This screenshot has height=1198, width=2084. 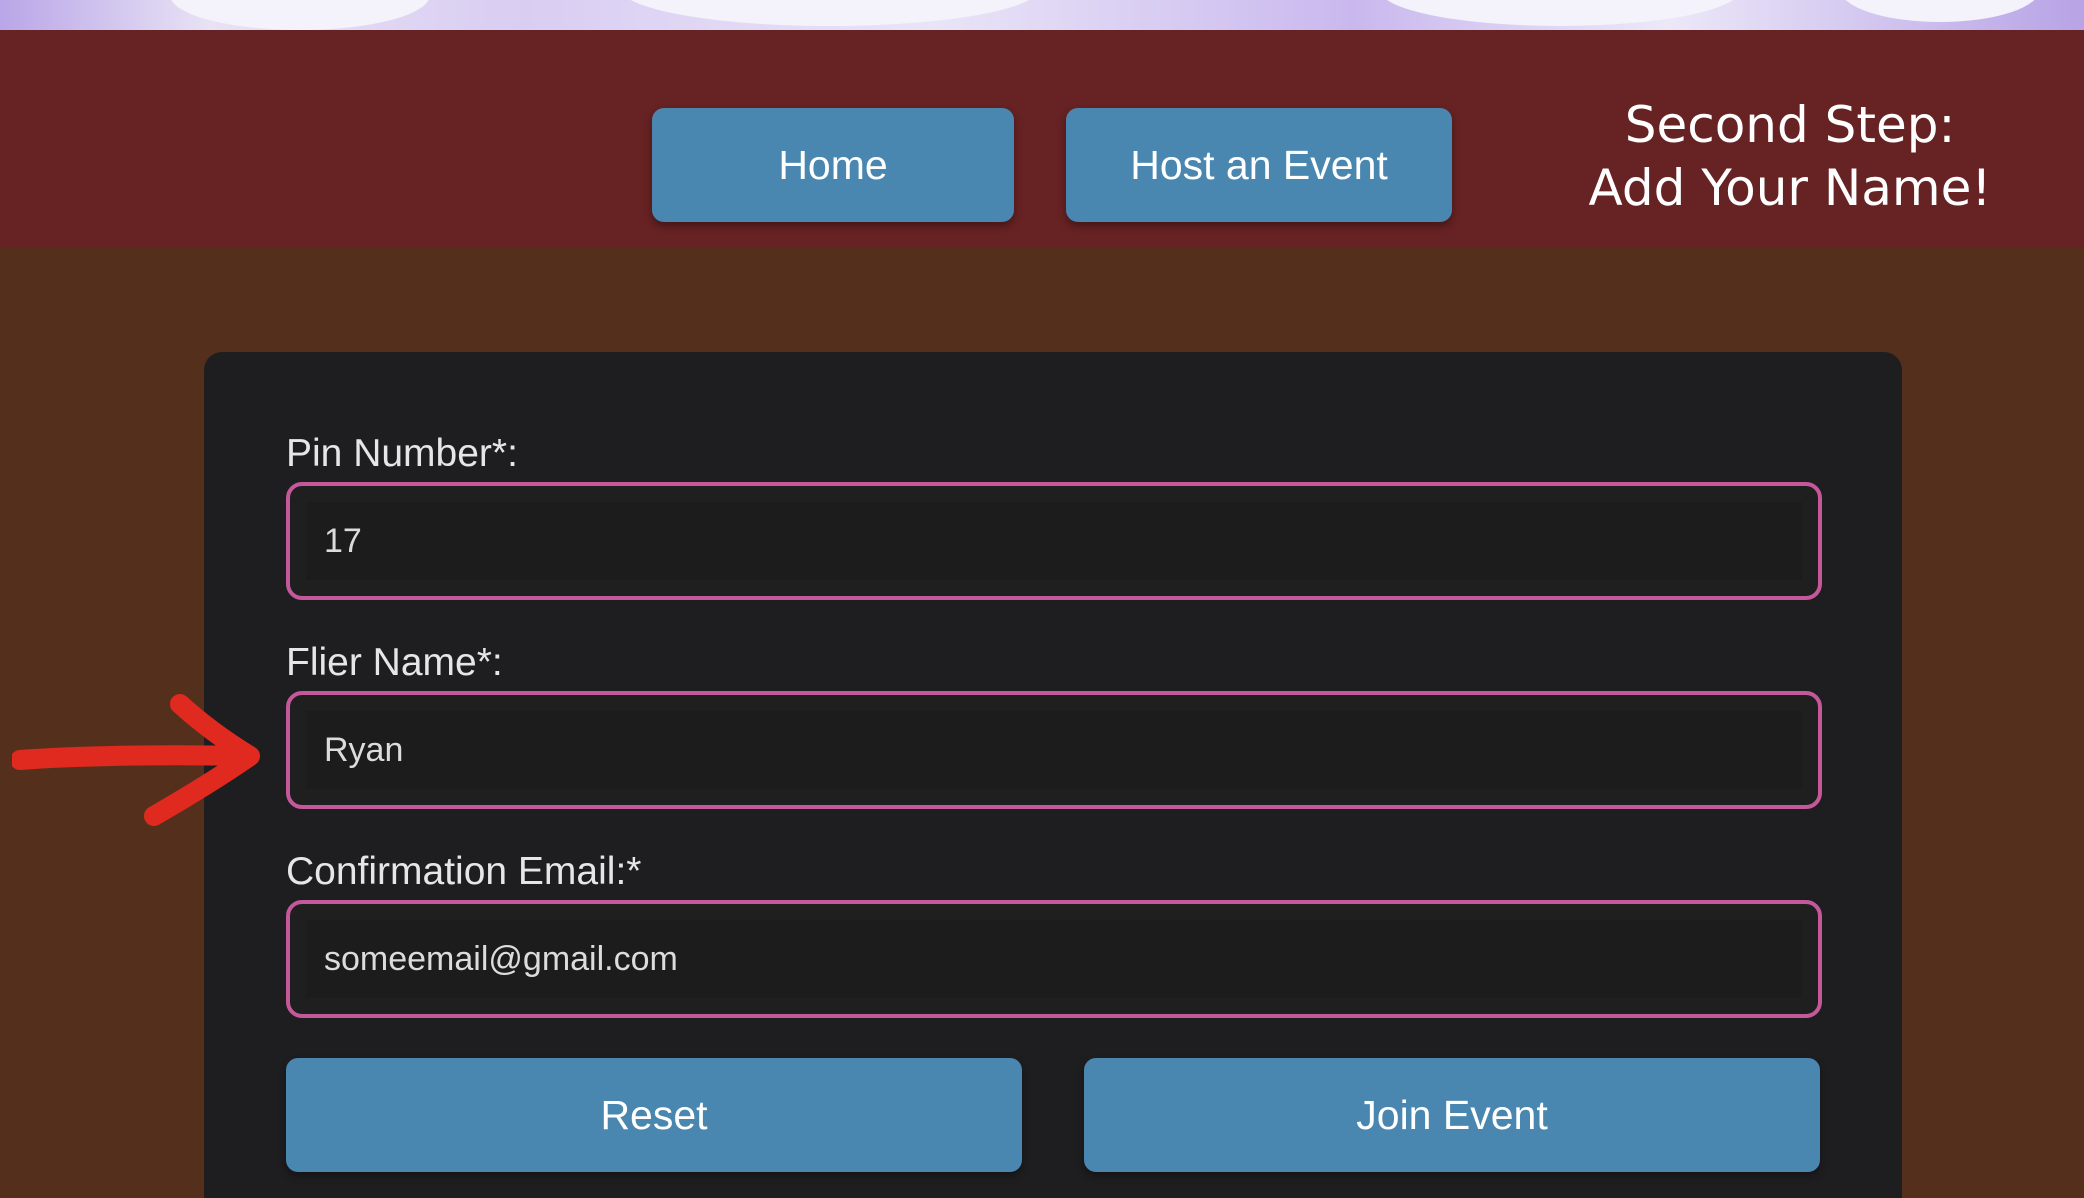 I want to click on pin-number-label: Pin Number*:, so click(x=402, y=453).